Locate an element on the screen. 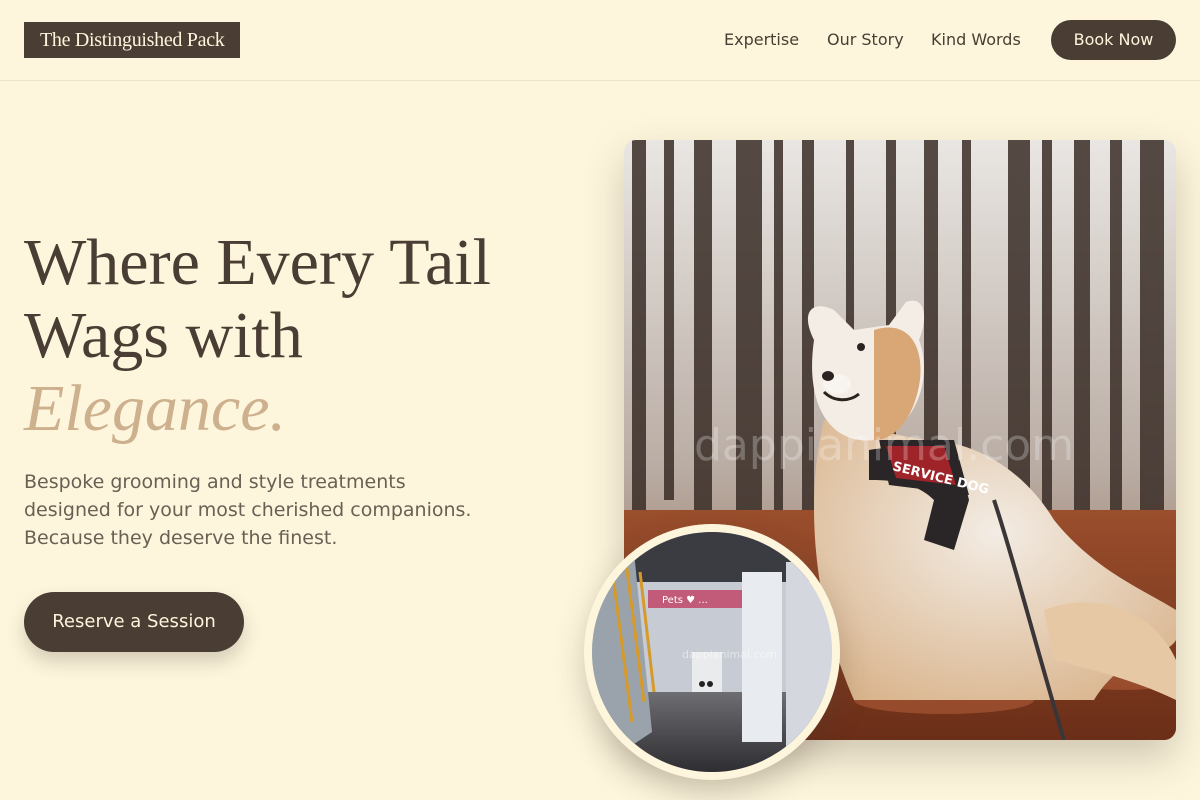 This screenshot has height=800, width=1200. hero-headline: Where Every Tail Wags with Elegance. is located at coordinates (304, 335).